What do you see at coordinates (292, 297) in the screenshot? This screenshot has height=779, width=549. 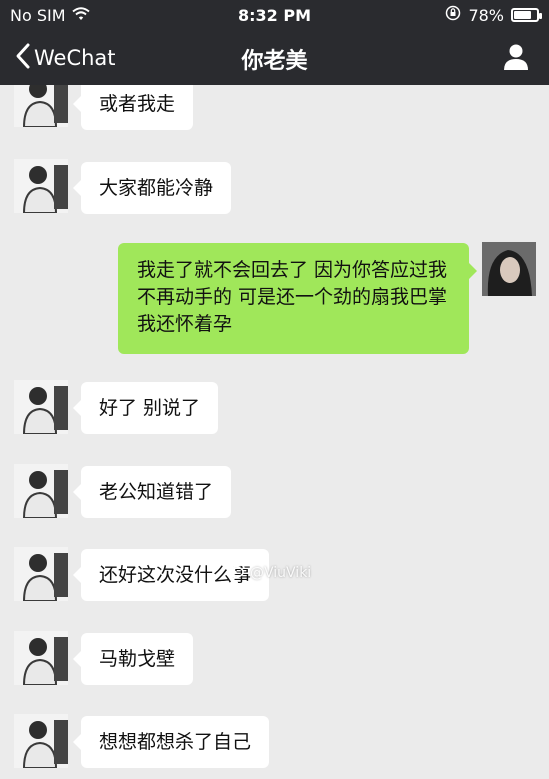 I see `message-text: 我走了就不会回去了 因为你答应过我不再动手的 可是还一个劲的扇我巴掌 我还怀着孕` at bounding box center [292, 297].